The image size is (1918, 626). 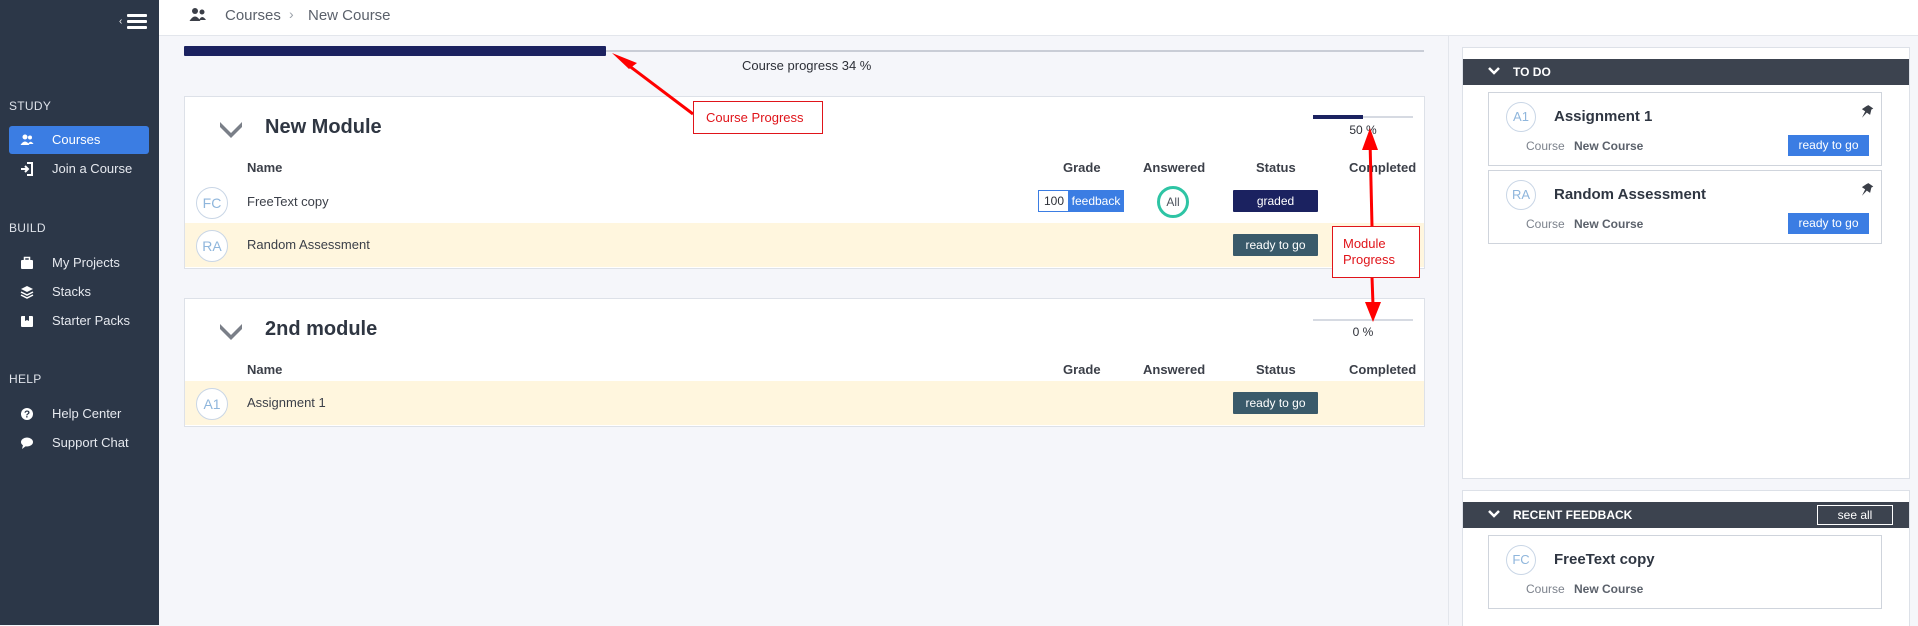 I want to click on breadcrumb-courses-link: Courses, so click(x=253, y=15).